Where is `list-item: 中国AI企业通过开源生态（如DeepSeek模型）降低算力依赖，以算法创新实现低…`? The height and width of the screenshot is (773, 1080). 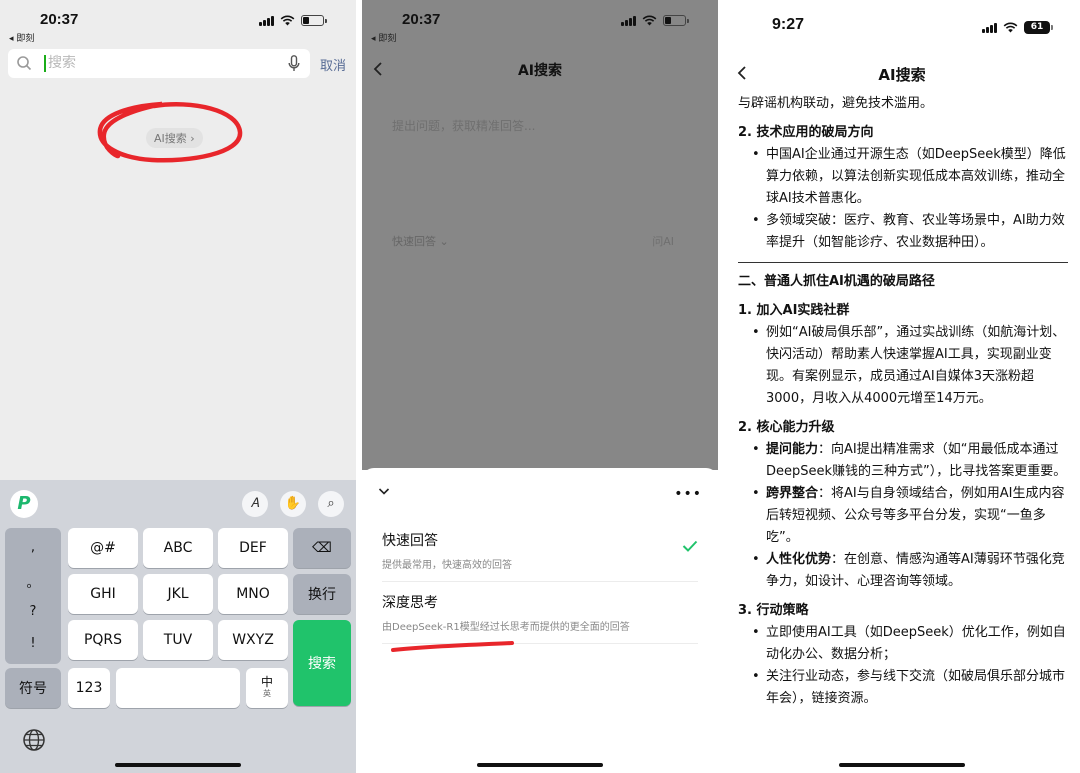 list-item: 中国AI企业通过开源生态（如DeepSeek模型）降低算力依赖，以算法创新实现低… is located at coordinates (903, 177).